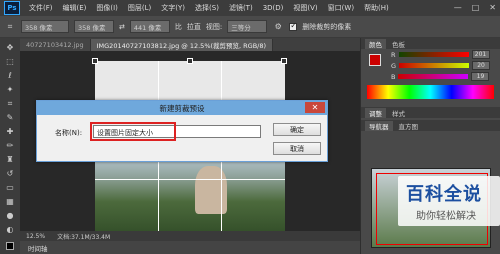  I want to click on menu-image: 图像(I), so click(107, 8).